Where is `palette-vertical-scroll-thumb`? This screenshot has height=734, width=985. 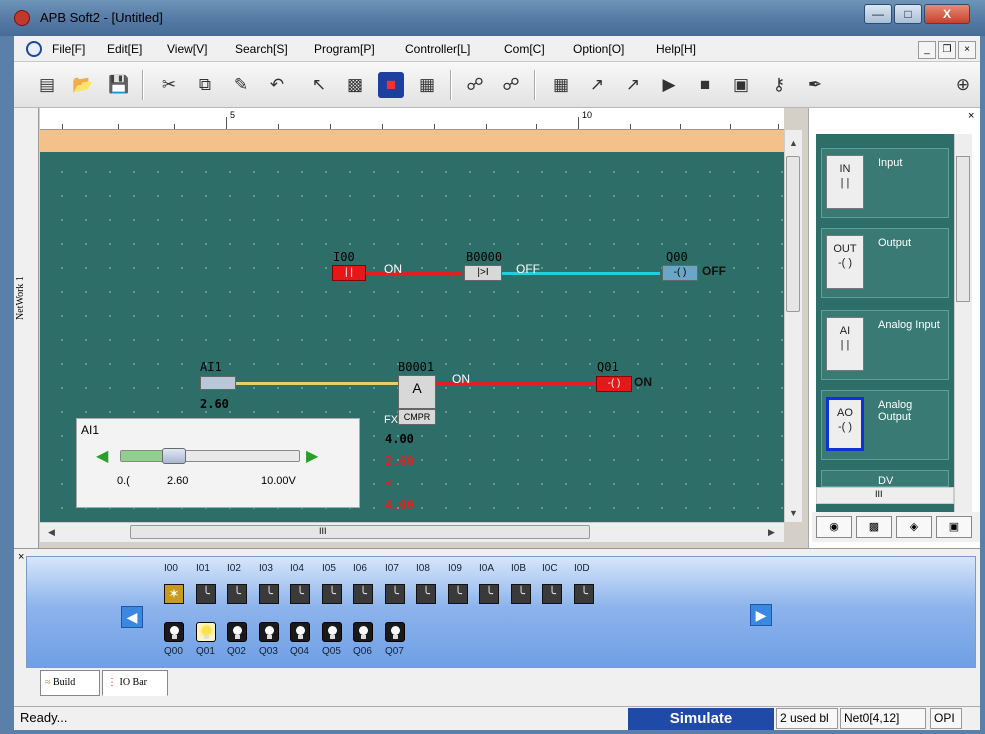
palette-vertical-scroll-thumb is located at coordinates (963, 229).